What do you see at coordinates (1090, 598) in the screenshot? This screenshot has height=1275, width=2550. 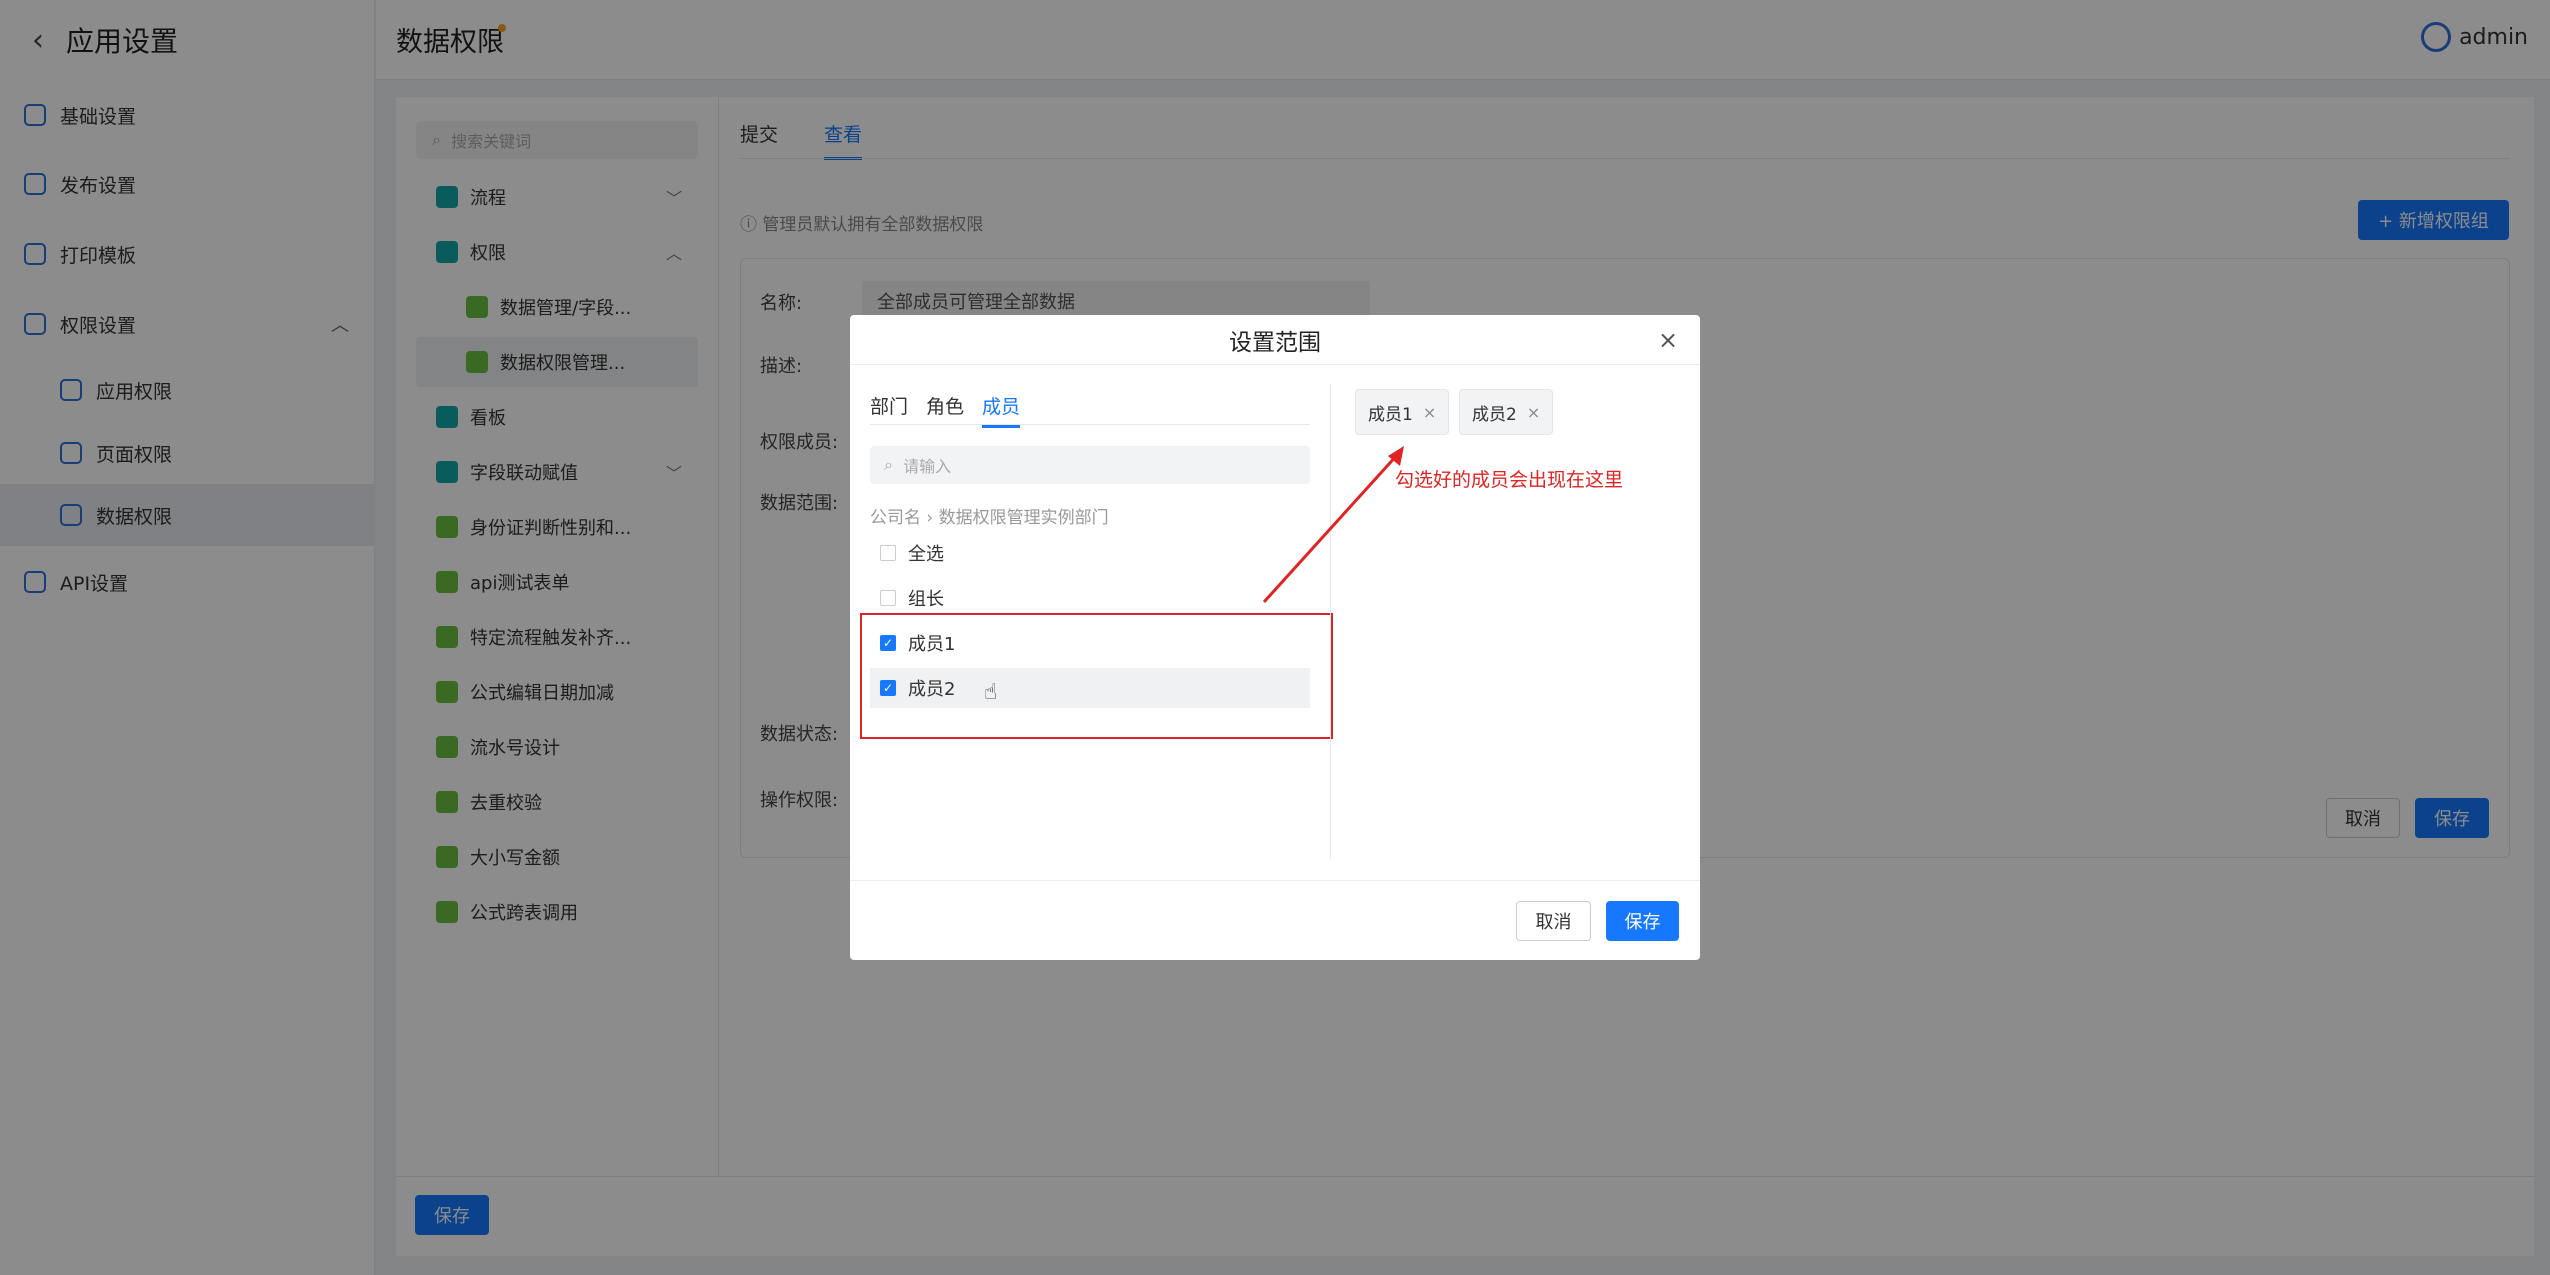 I see `member-row: 组长` at bounding box center [1090, 598].